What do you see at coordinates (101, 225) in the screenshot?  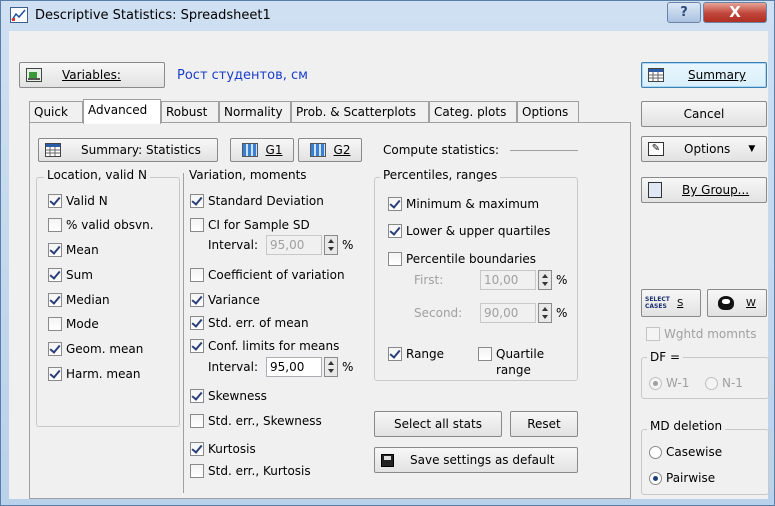 I see `percent-valid-option: % valid obsvn.` at bounding box center [101, 225].